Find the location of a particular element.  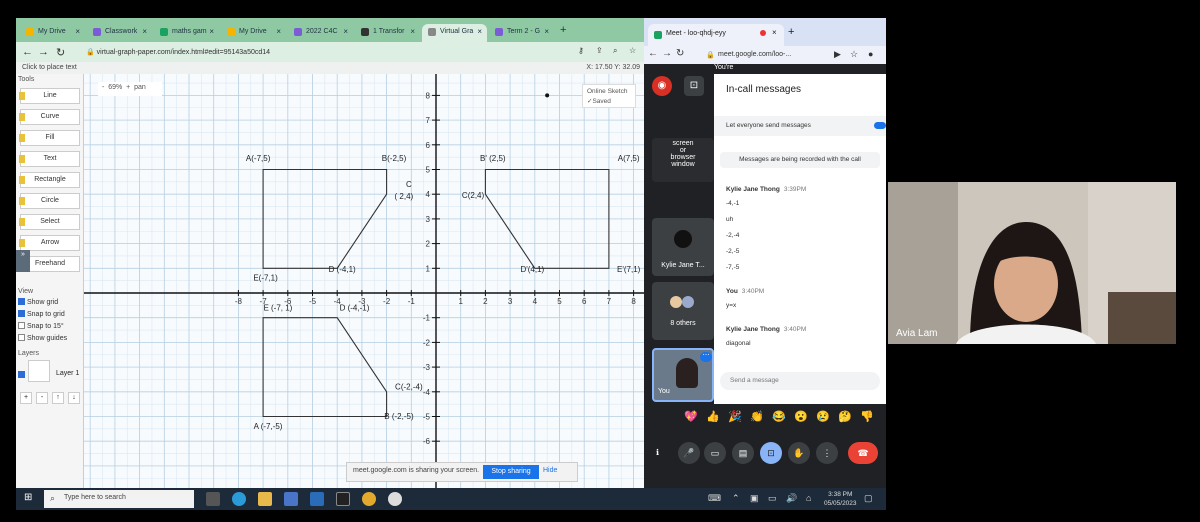

leave-call-icon: ☎ is located at coordinates (863, 453).